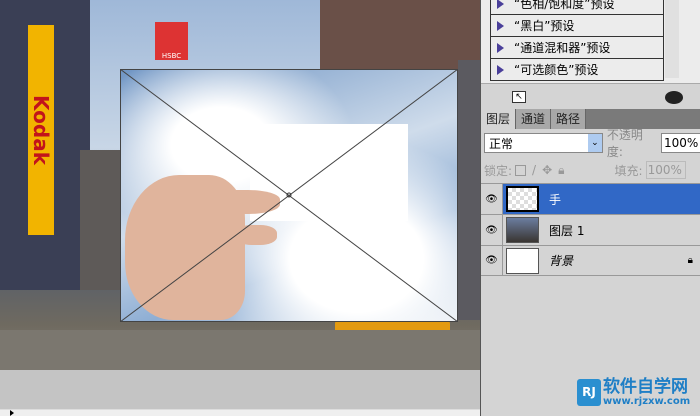  I want to click on layer-row-layer1: 👁︎ 图层 1, so click(590, 230).